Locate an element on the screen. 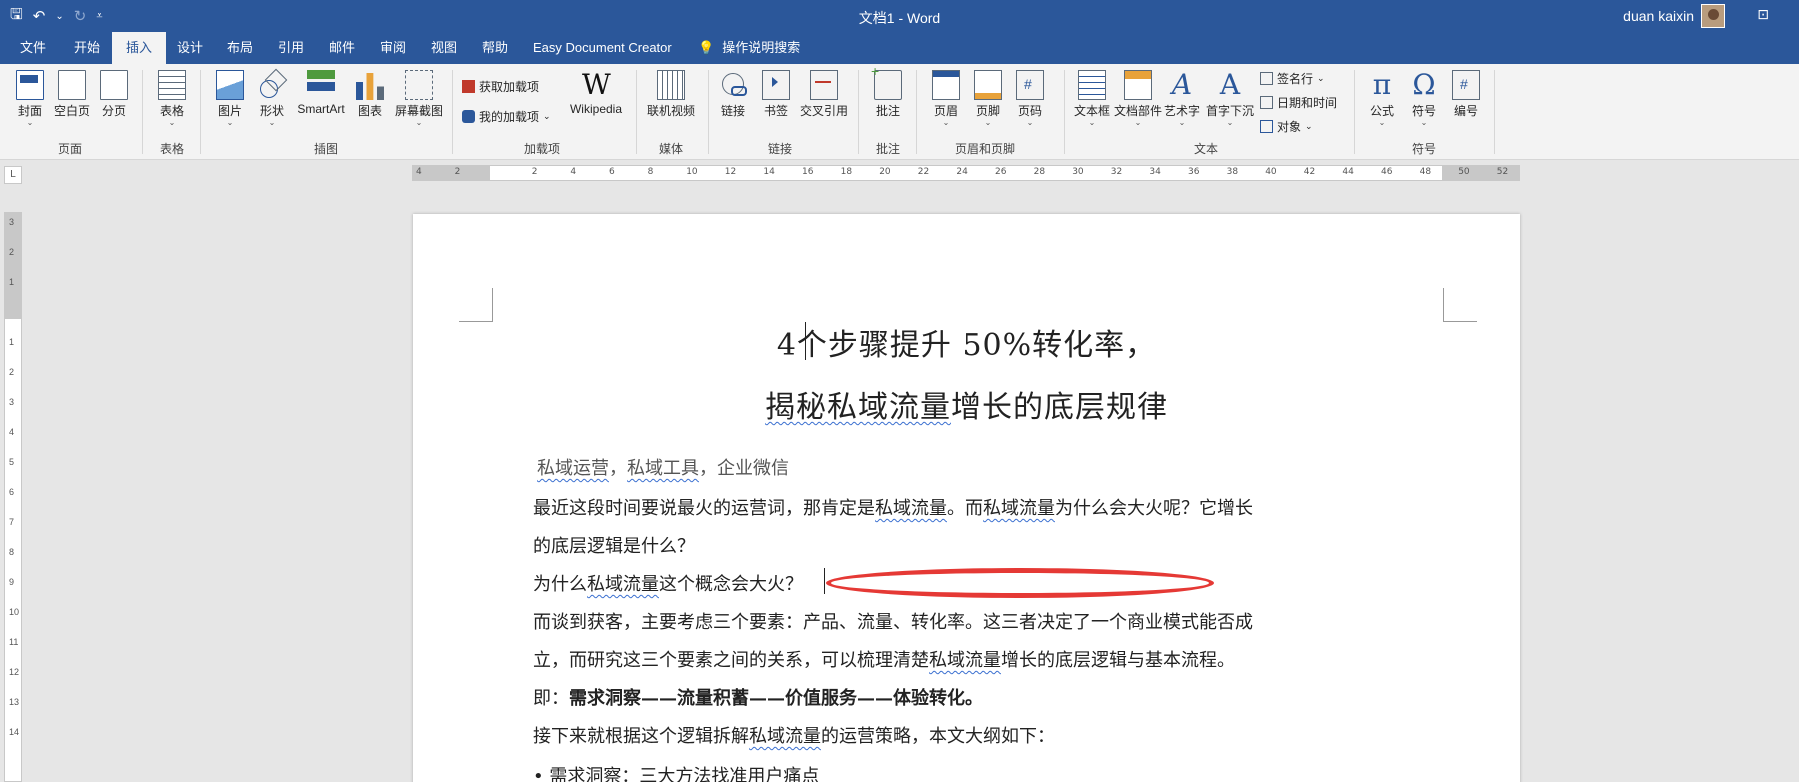 This screenshot has width=1799, height=782. vertical-ruler: 3 2 1 1 2 3 4 5 6 7 8 9 10 11 12 13 14 is located at coordinates (13, 497).